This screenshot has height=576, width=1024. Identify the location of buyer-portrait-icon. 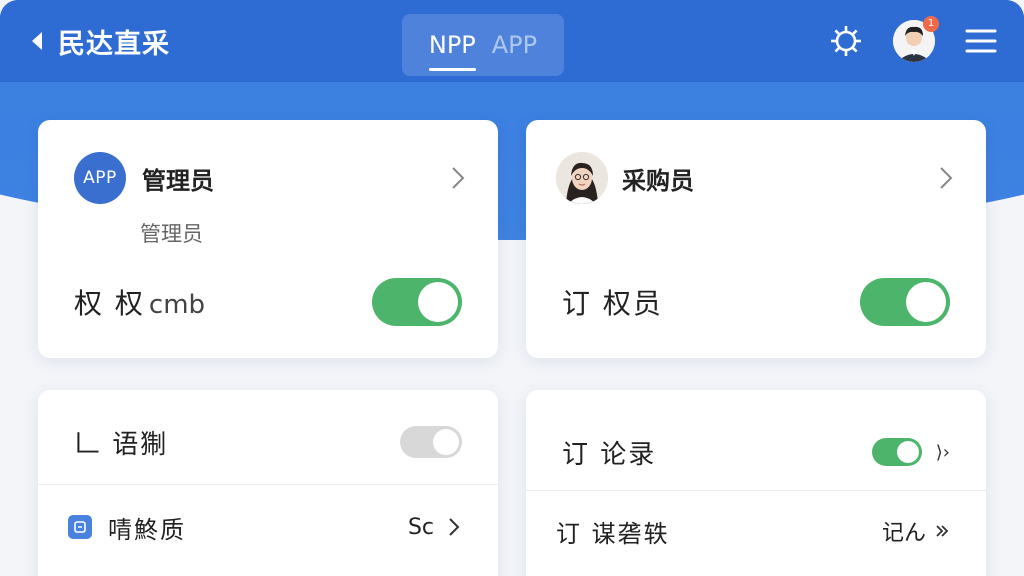
(582, 178).